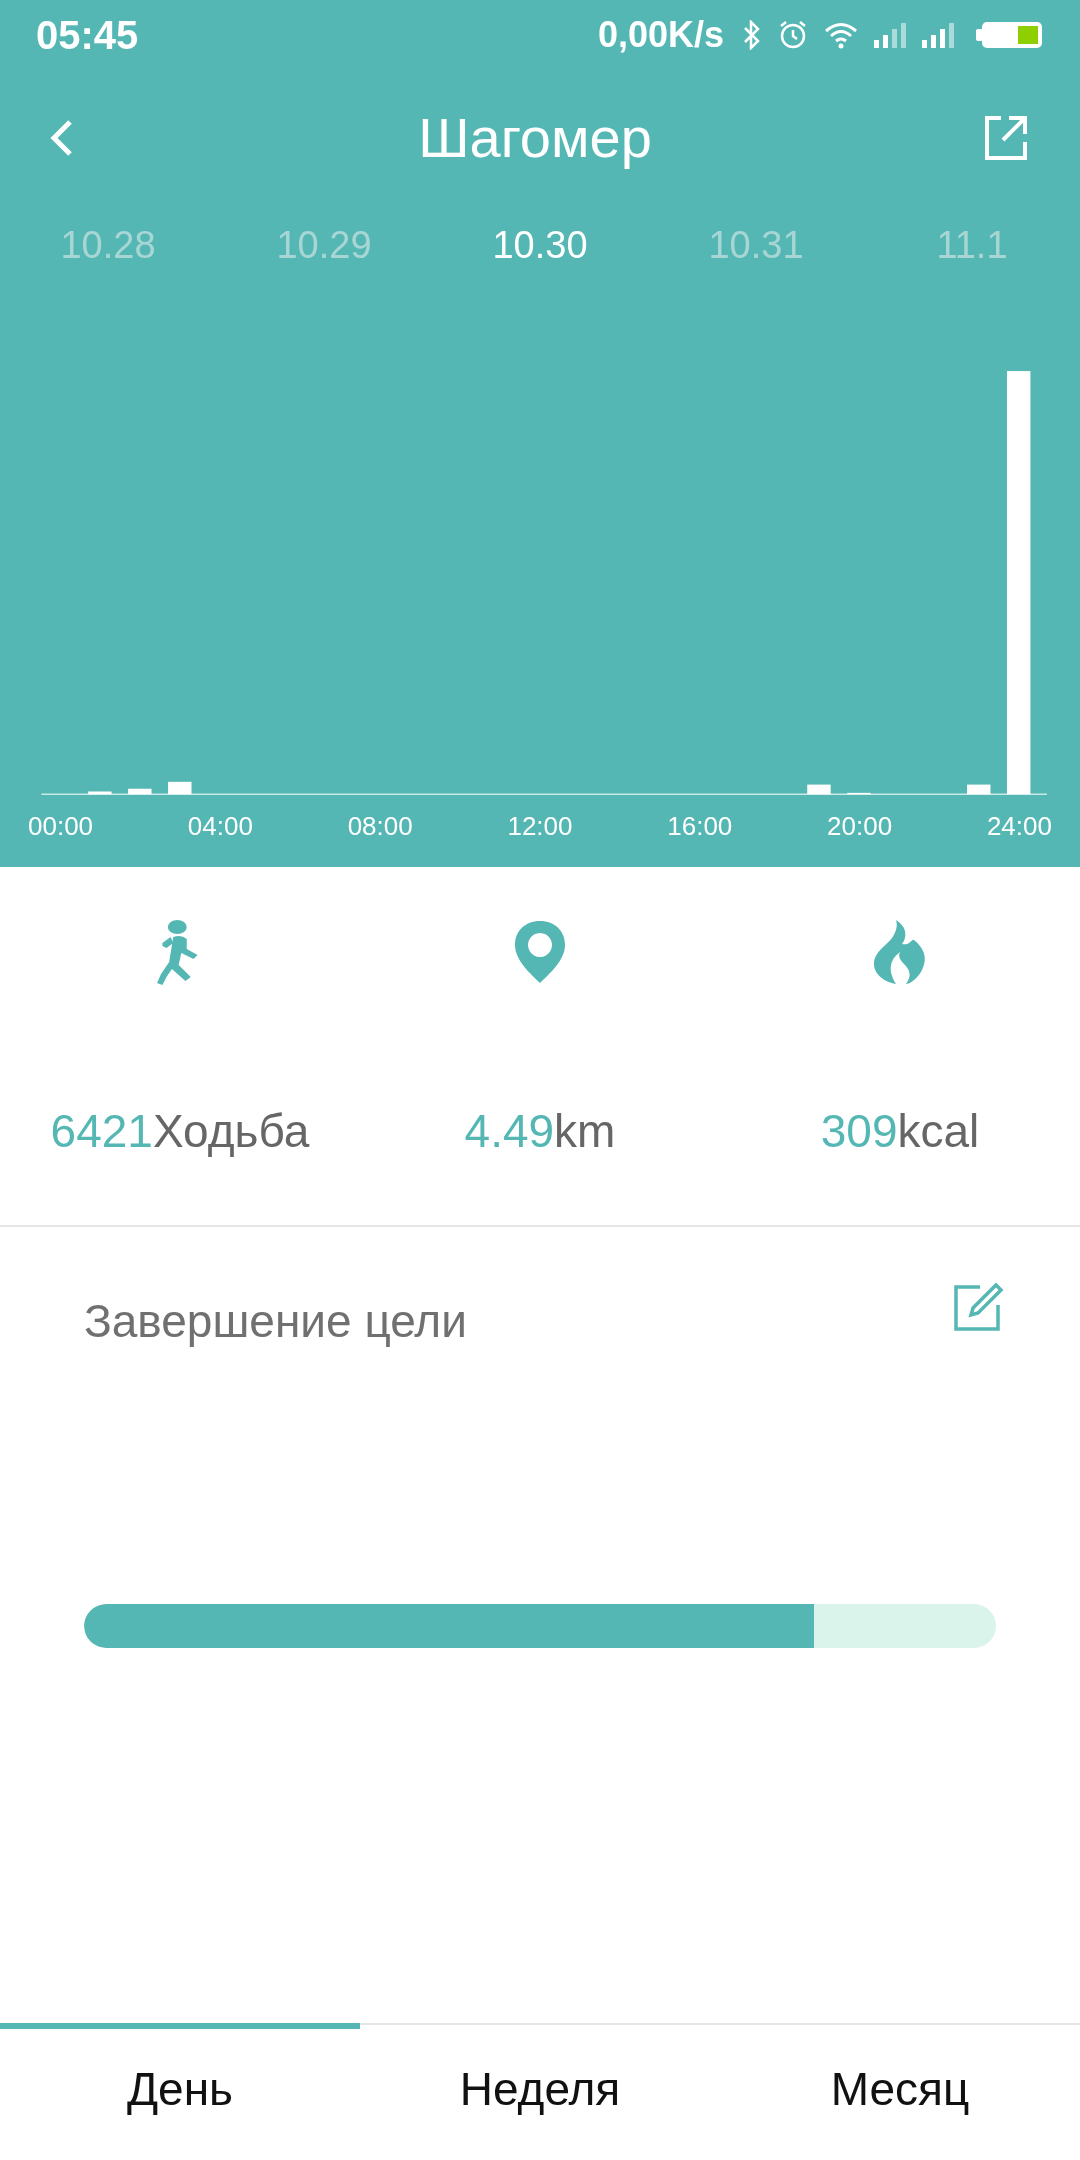  I want to click on alarm-clock-icon, so click(793, 35).